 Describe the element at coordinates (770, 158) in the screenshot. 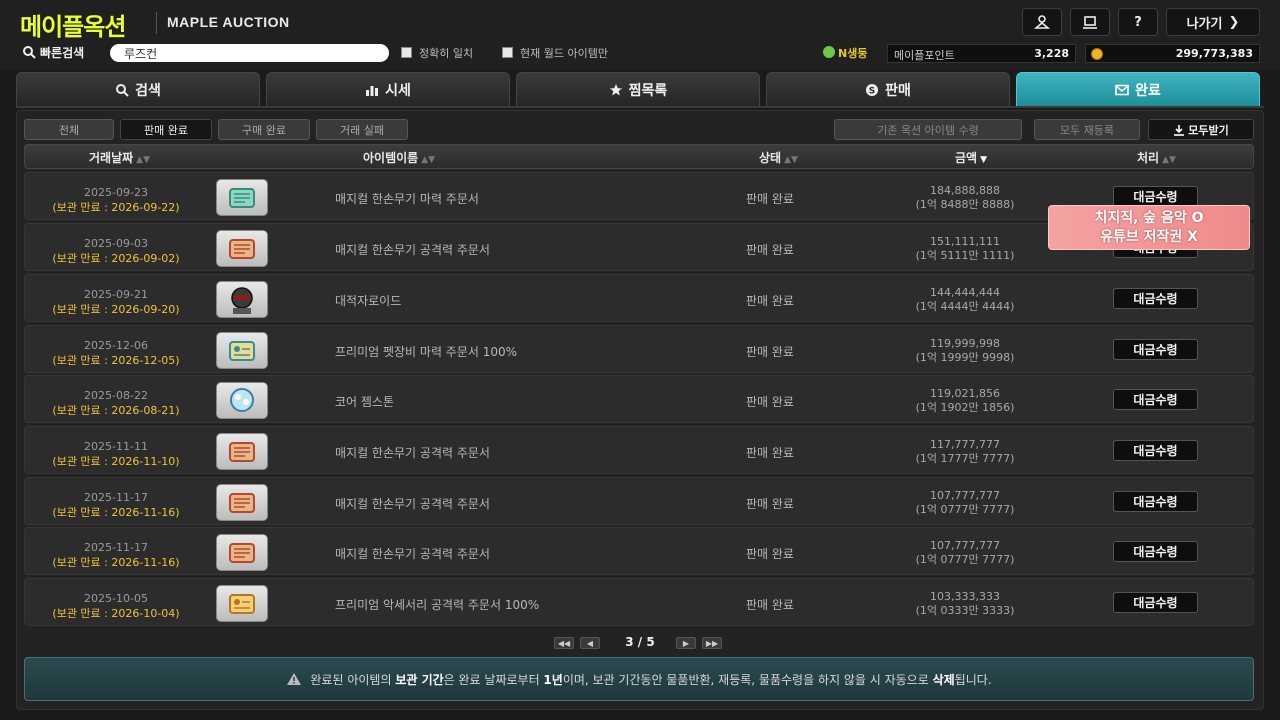

I see `col-status-label: 상태` at that location.